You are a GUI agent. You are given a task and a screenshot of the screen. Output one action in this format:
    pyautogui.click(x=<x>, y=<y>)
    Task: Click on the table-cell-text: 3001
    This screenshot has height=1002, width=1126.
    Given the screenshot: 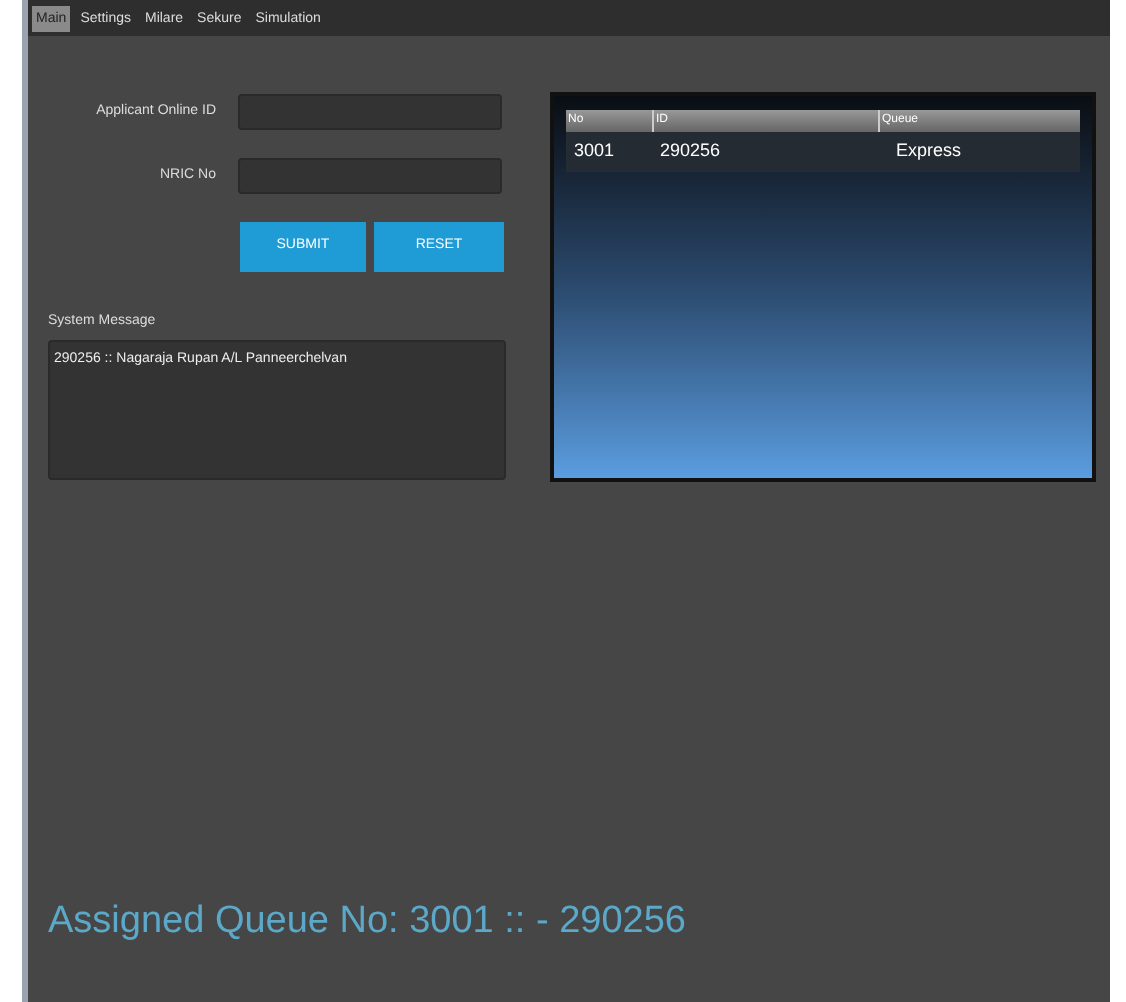 What is the action you would take?
    pyautogui.click(x=594, y=151)
    